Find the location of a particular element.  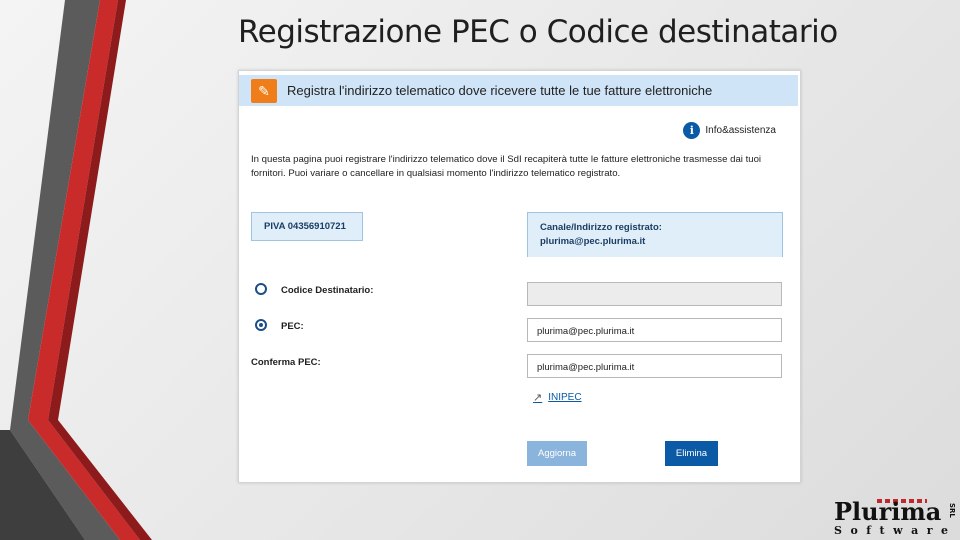

codice-destinatario-label: Codice Destinatario: is located at coordinates (327, 290).